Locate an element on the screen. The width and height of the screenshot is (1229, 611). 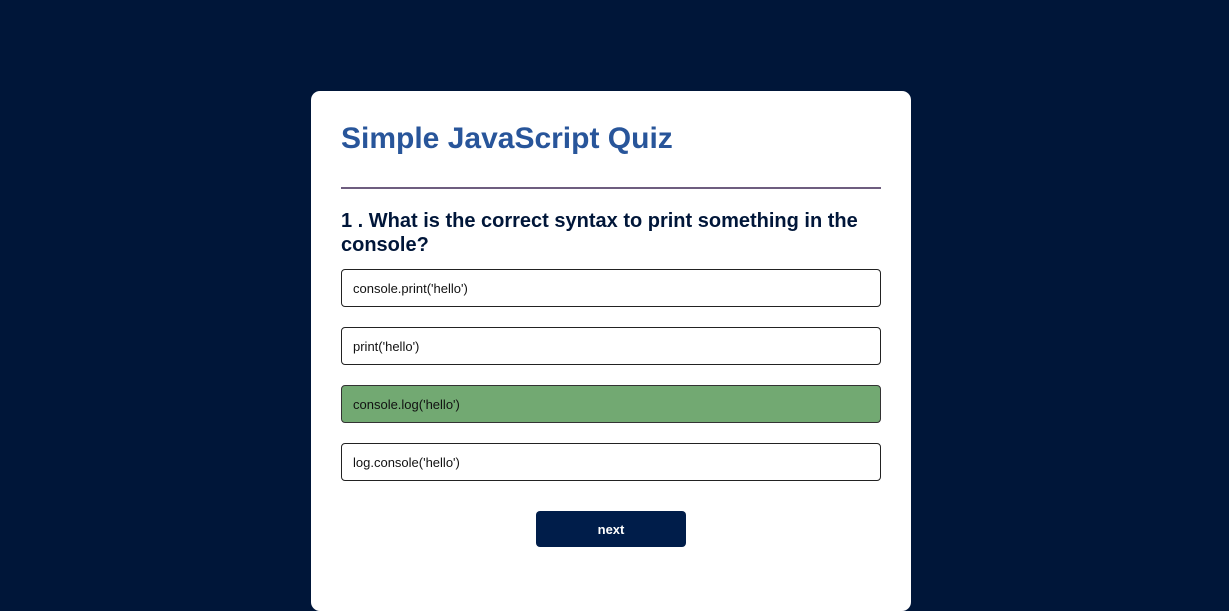
answer-option-4: log.console('hello') is located at coordinates (611, 462).